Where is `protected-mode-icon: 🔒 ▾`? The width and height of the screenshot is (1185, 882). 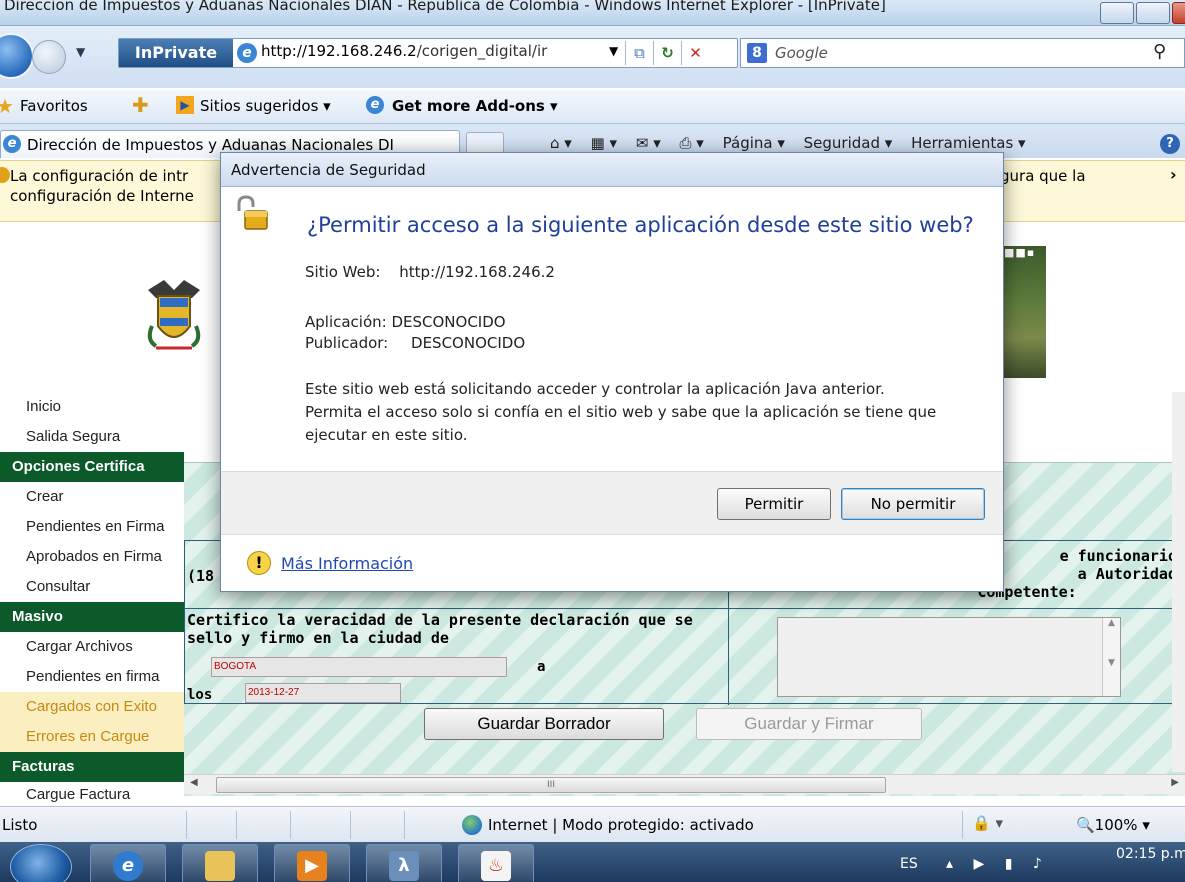
protected-mode-icon: 🔒 ▾ is located at coordinates (987, 823).